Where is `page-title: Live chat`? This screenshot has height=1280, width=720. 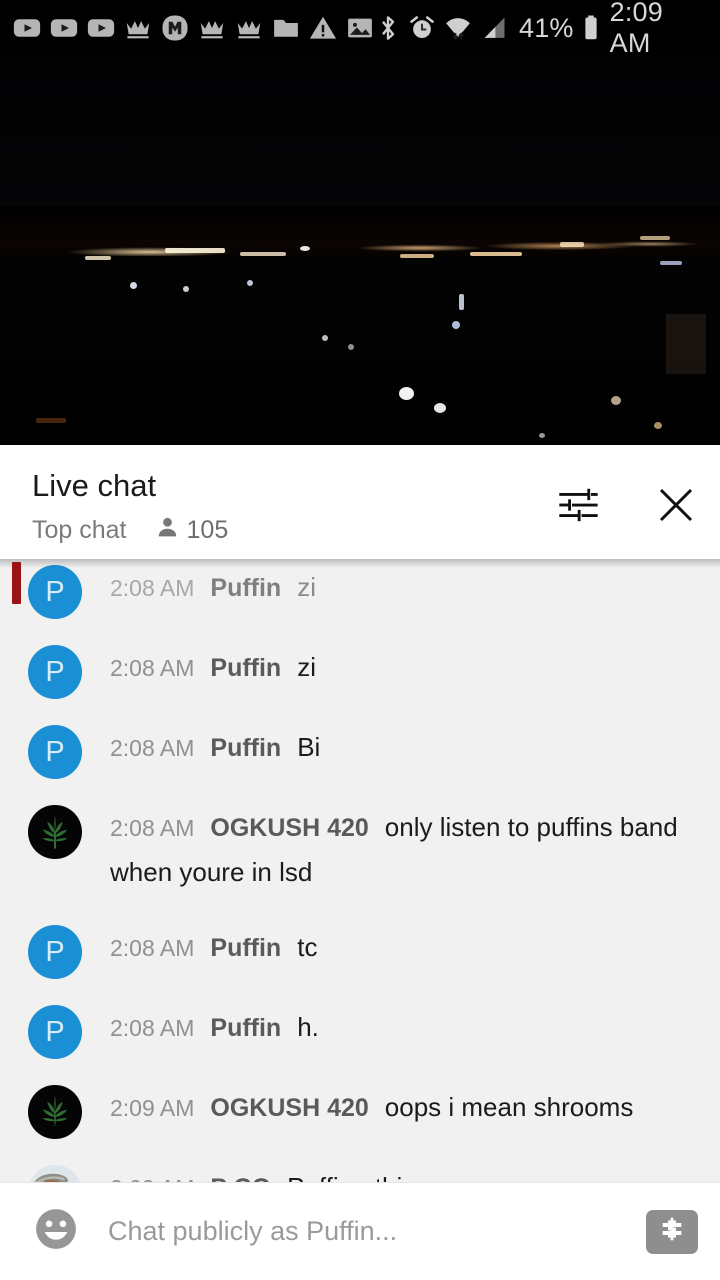 page-title: Live chat is located at coordinates (94, 485).